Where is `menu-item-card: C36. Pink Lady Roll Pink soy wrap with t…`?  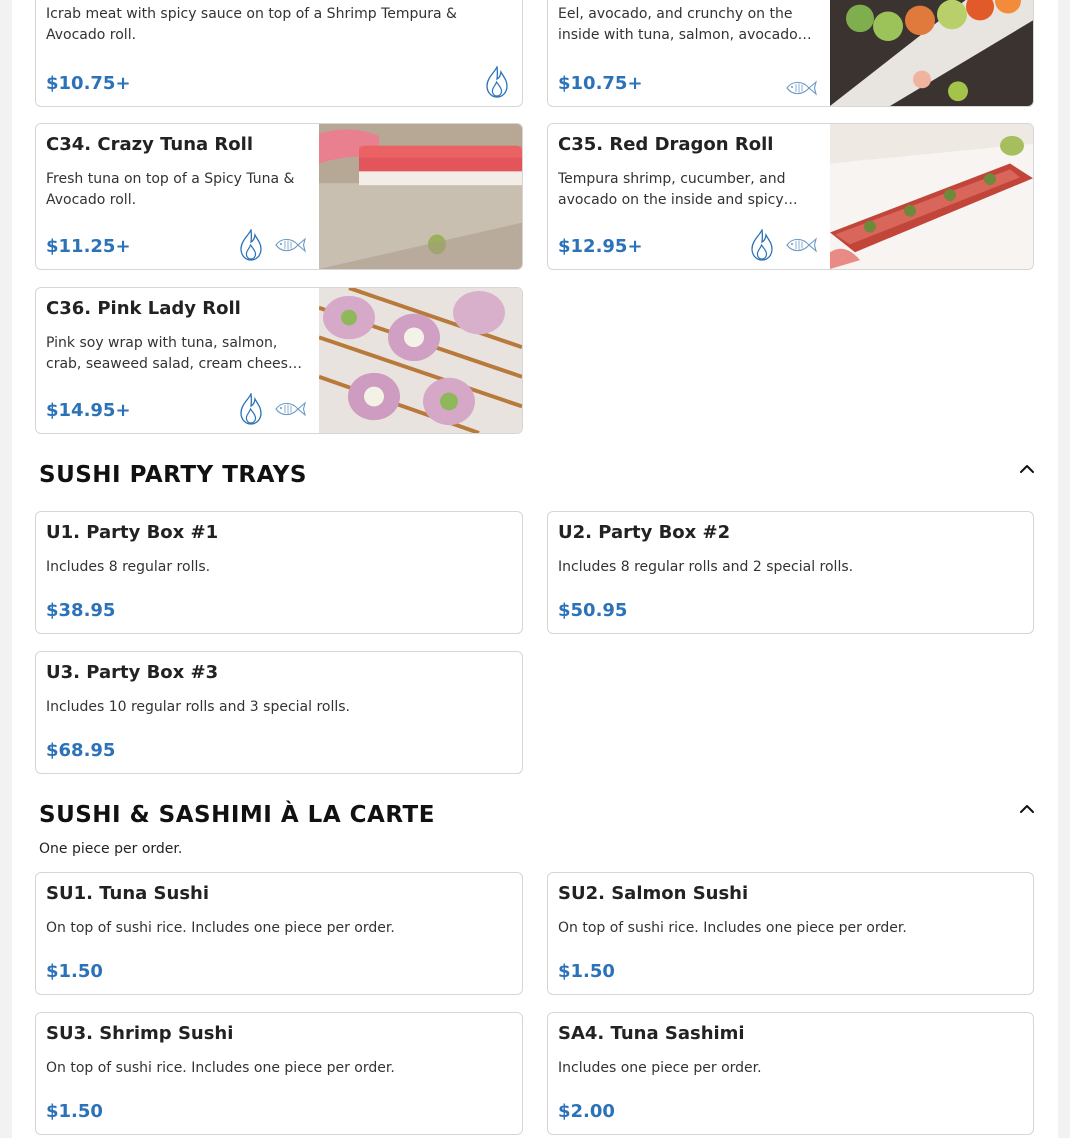 menu-item-card: C36. Pink Lady Roll Pink soy wrap with t… is located at coordinates (279, 360).